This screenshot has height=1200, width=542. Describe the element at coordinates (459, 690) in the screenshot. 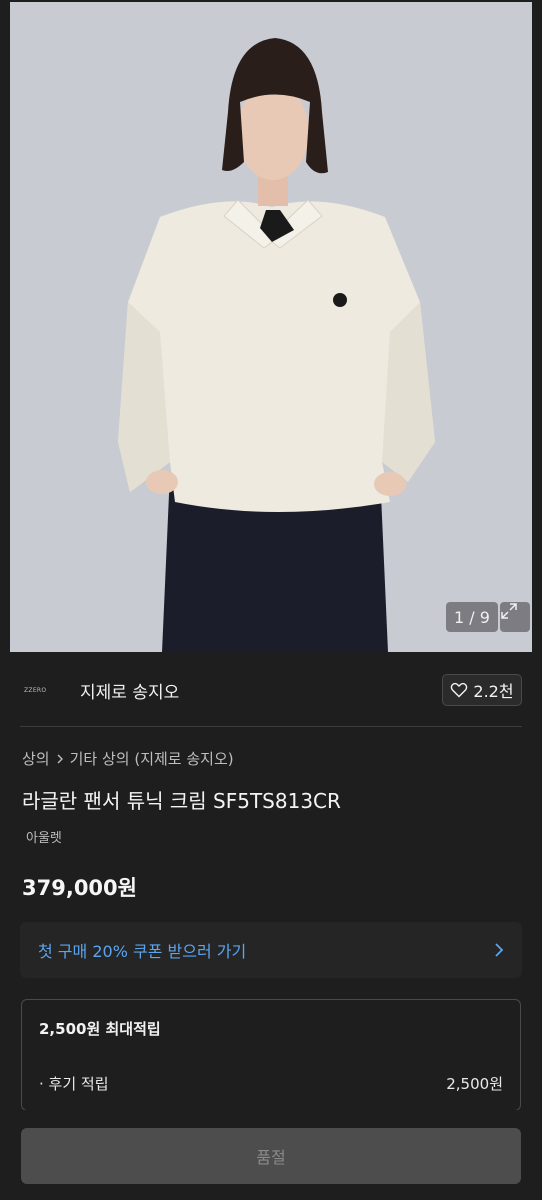

I see `heart-icon` at that location.